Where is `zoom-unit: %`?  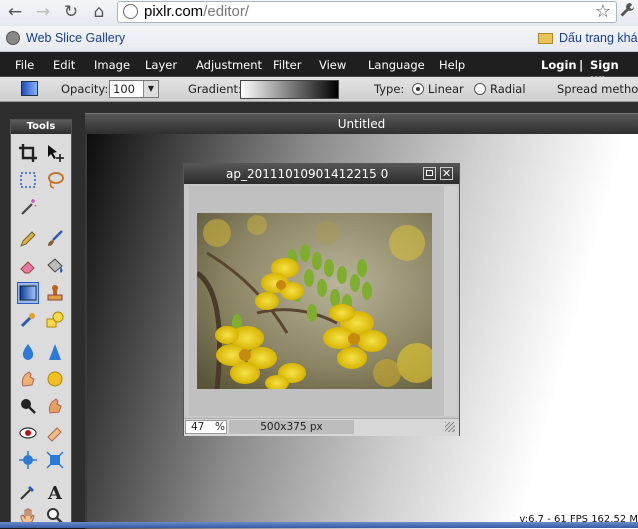
zoom-unit: % is located at coordinates (220, 427).